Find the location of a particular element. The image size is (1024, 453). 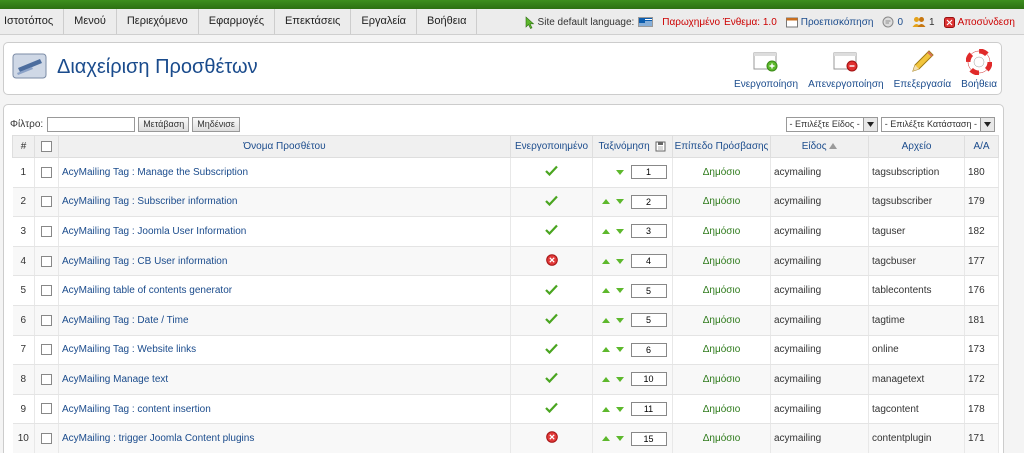

plugin-name-link: AcyMailing Tag : Date / Time is located at coordinates (284, 320).